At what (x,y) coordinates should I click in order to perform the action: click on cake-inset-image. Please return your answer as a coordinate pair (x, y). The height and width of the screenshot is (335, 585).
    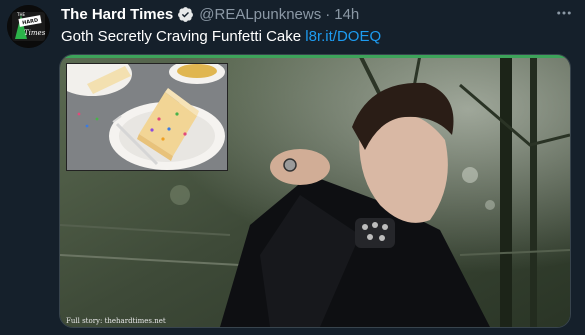
    Looking at the image, I should click on (147, 117).